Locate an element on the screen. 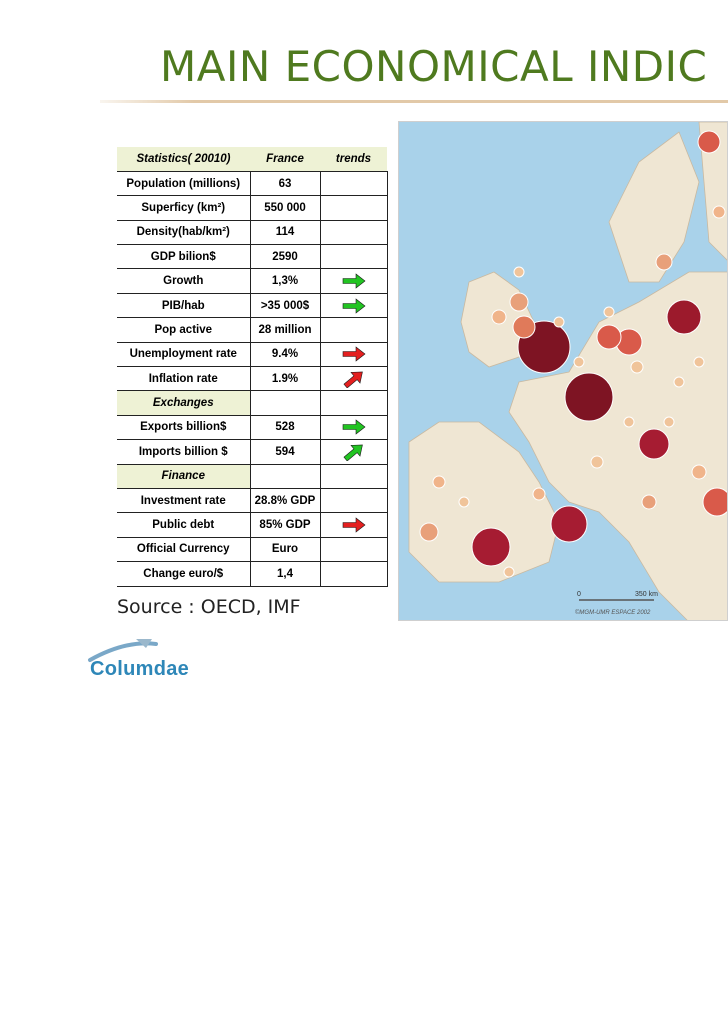 Image resolution: width=728 pixels, height=1031 pixels. map-credit: ©MGM-UMR ESPACE 2002 is located at coordinates (613, 612).